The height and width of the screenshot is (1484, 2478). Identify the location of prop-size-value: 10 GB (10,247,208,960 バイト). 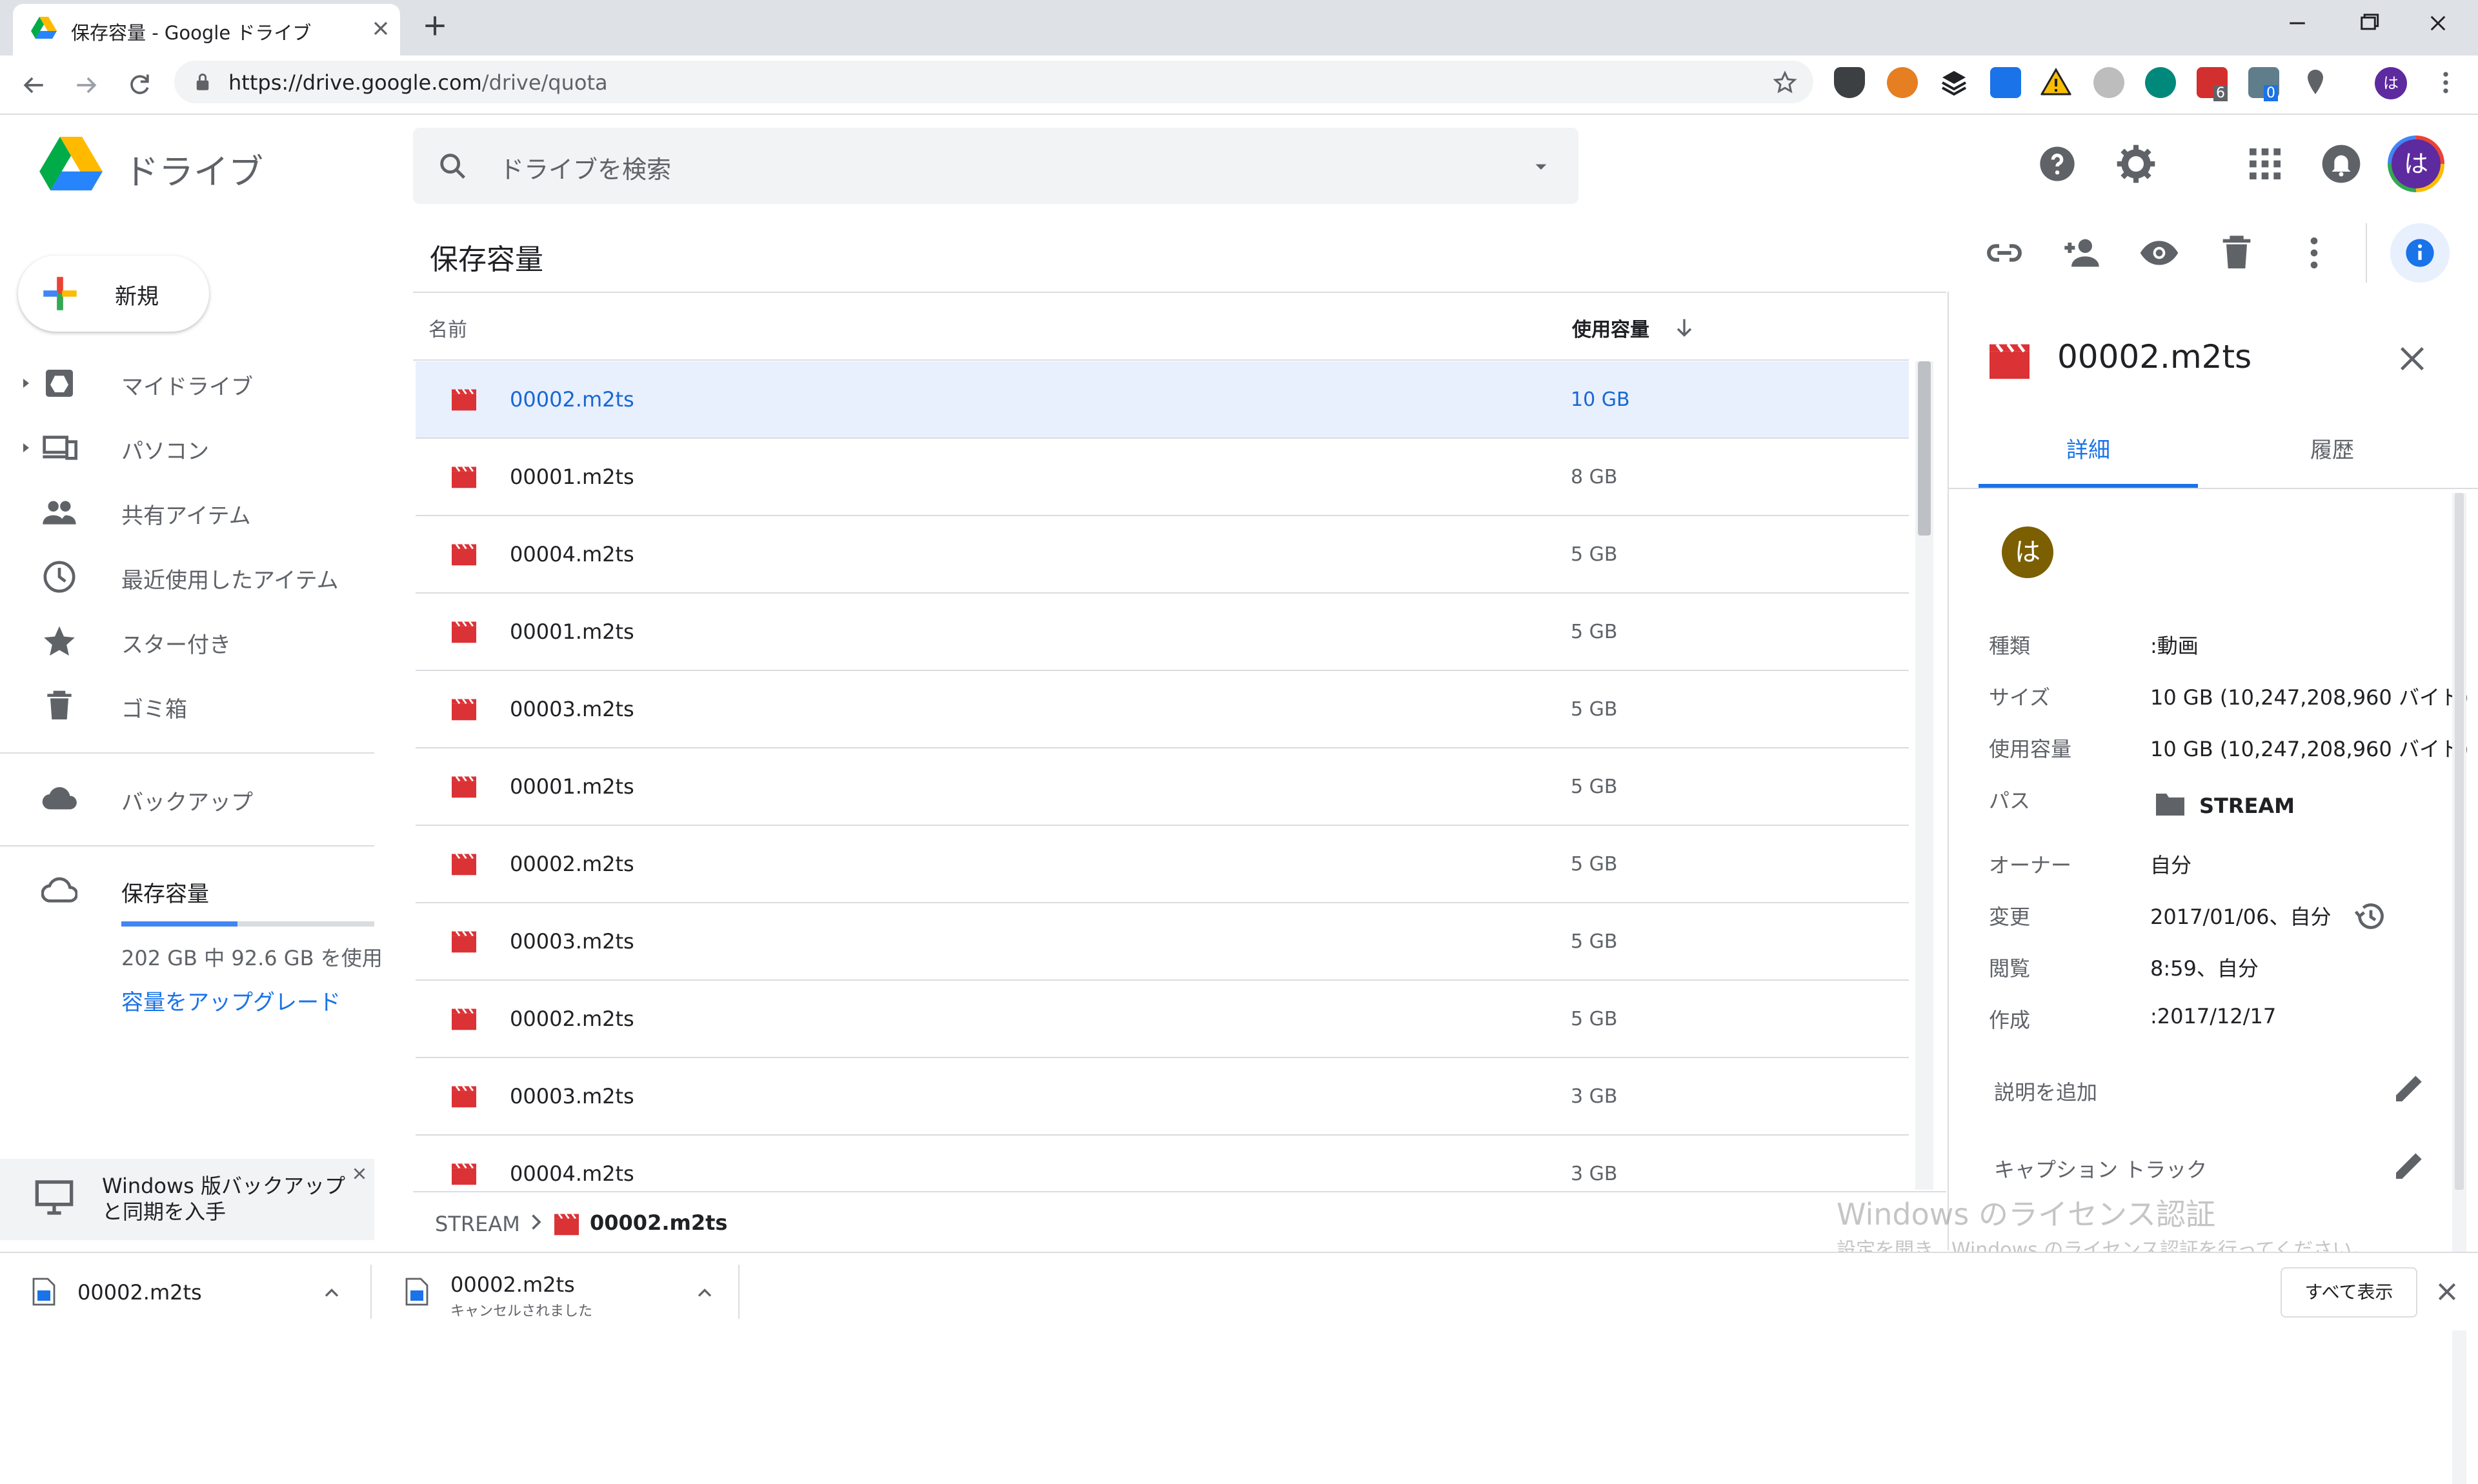
(2309, 698).